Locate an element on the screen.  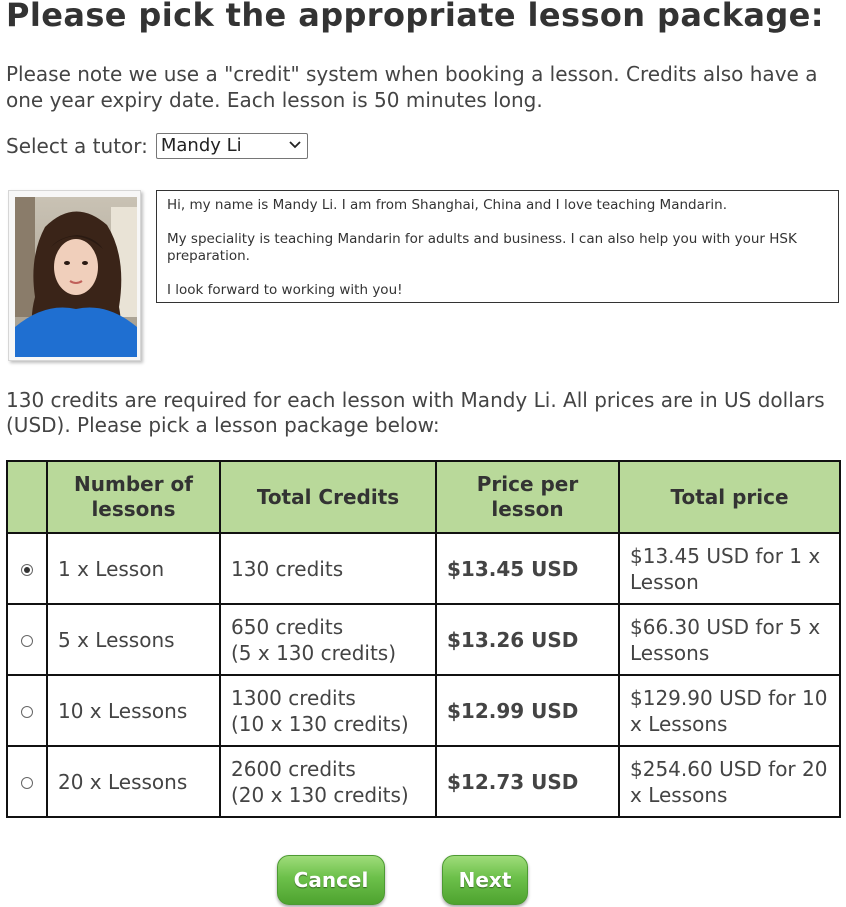
credits-cell: 1300 credits (10 x 130 credits) is located at coordinates (328, 710).